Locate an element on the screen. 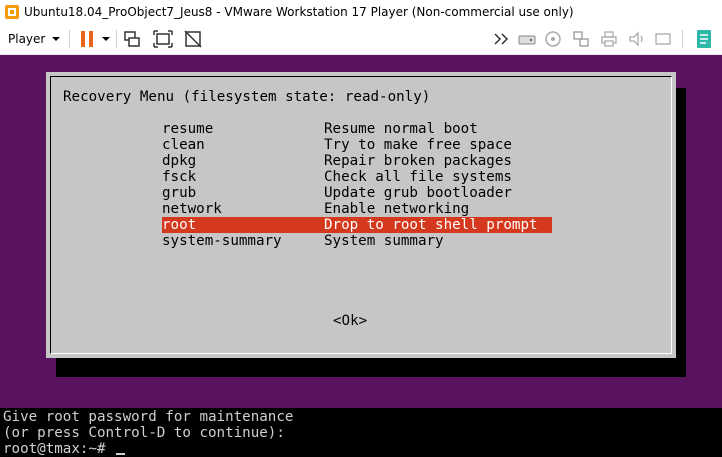 This screenshot has width=722, height=457. menu-item-root: root Drop to root shell prompt is located at coordinates (357, 225).